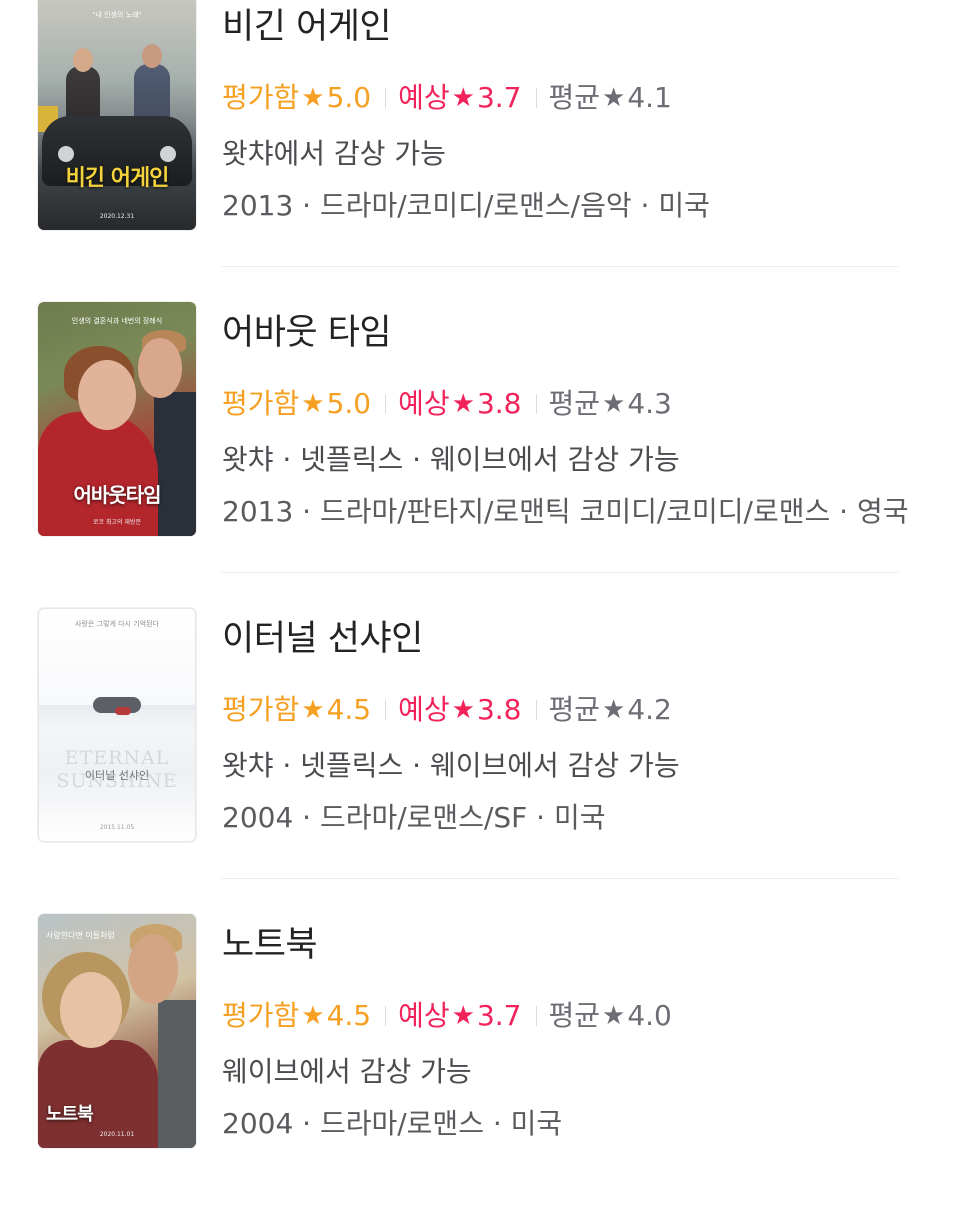  I want to click on movie-poster: 인생의 결혼식과 네번의 장례식 어바웃타임 로코 최고의 재방문, so click(117, 419).